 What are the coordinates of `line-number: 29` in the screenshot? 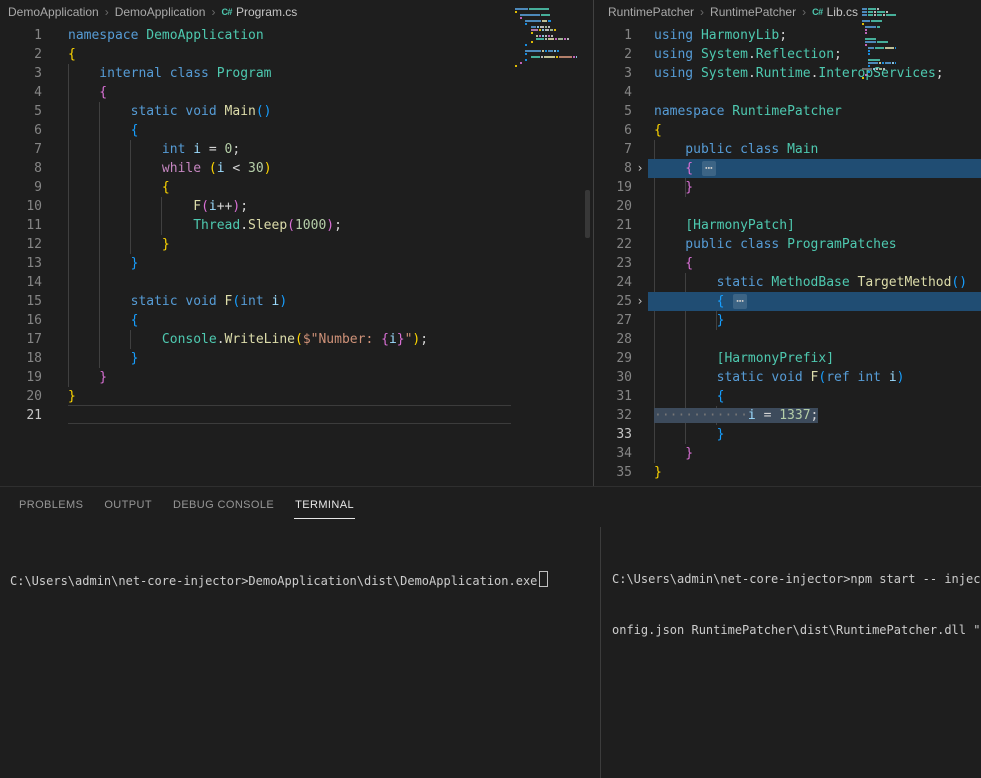 It's located at (613, 358).